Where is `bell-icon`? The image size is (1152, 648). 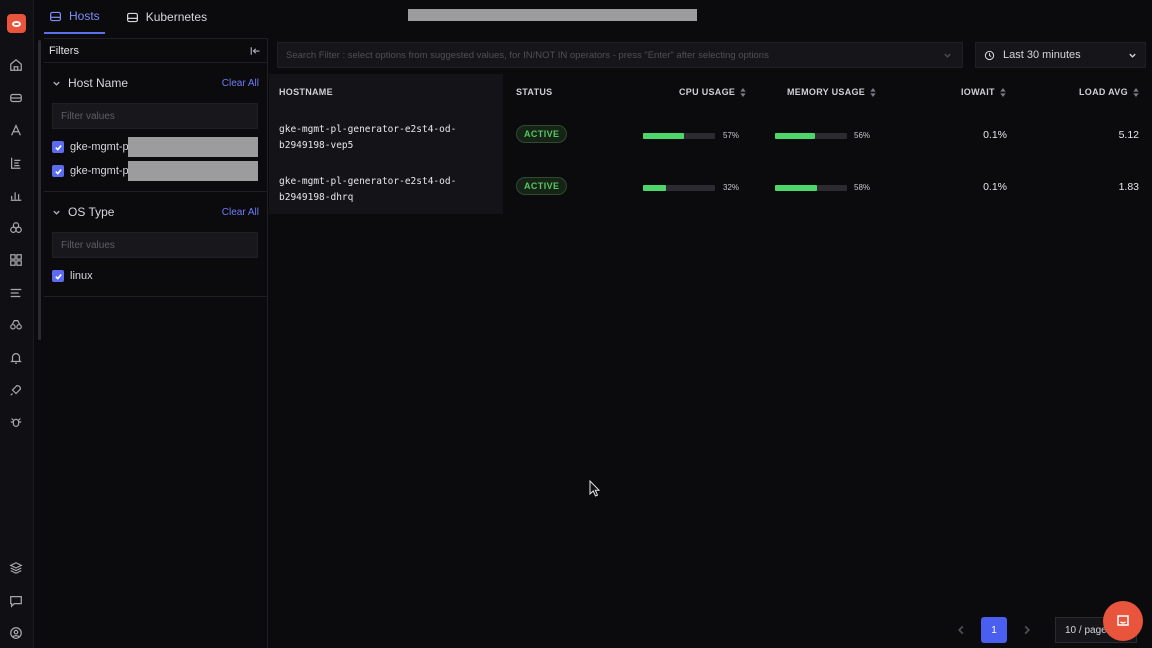 bell-icon is located at coordinates (16, 358).